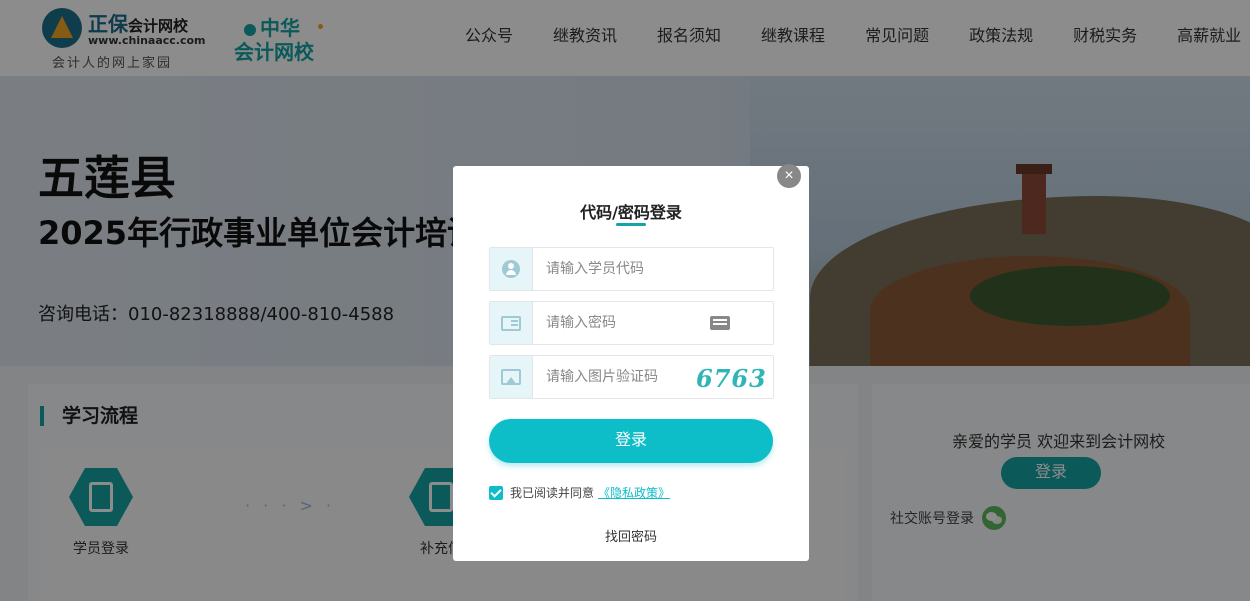  What do you see at coordinates (552, 493) in the screenshot?
I see `agree-text: 我已阅读并同意` at bounding box center [552, 493].